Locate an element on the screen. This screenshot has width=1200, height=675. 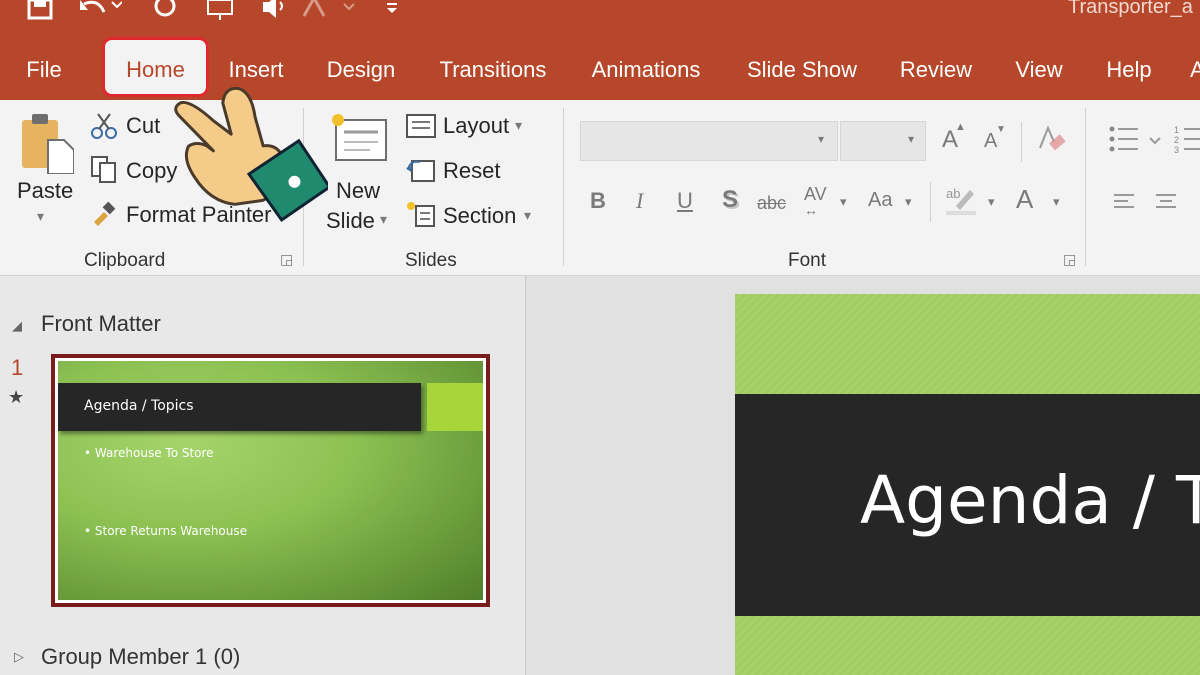
save-icon is located at coordinates (40, 11).